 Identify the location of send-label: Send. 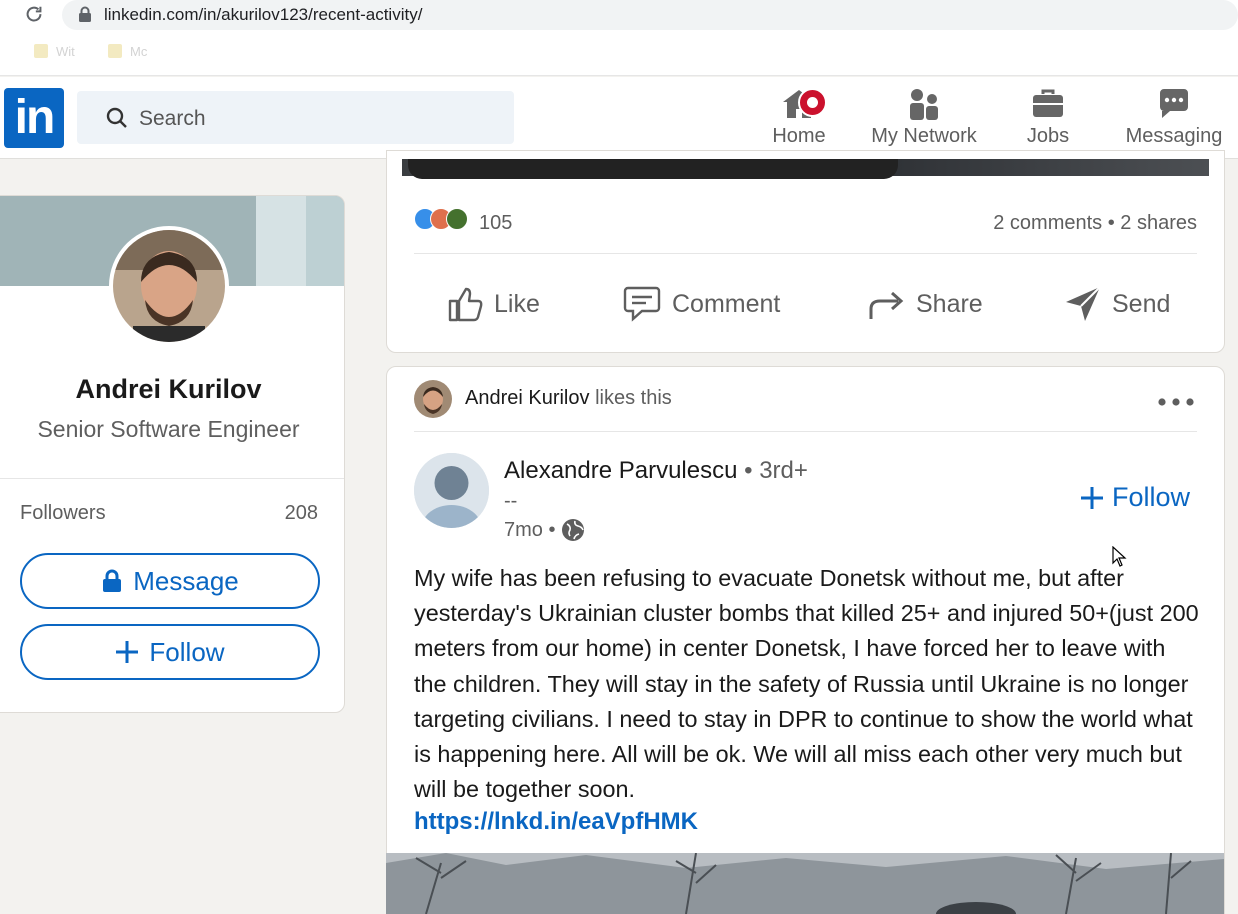
(1141, 303).